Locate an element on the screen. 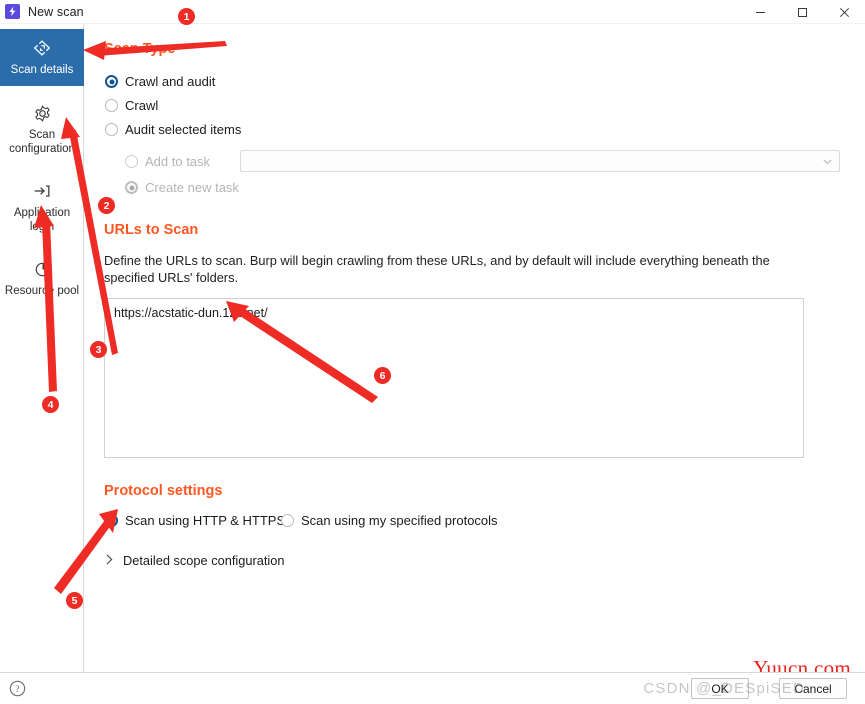  radio-label: Add to task is located at coordinates (178, 161).